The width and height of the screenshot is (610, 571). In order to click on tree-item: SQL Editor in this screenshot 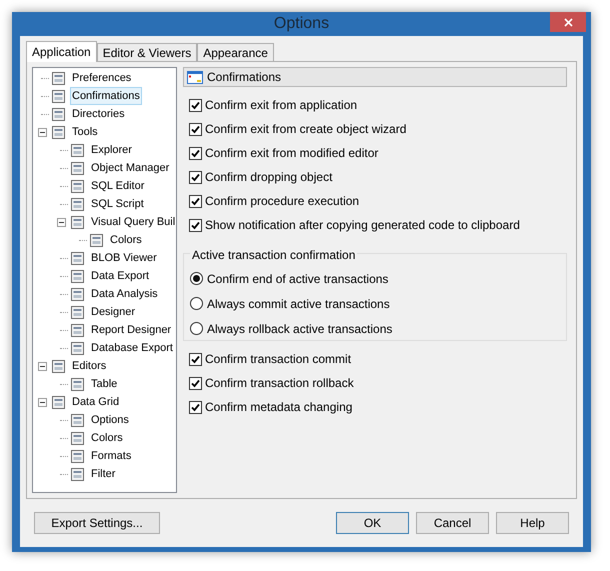, I will do `click(117, 186)`.